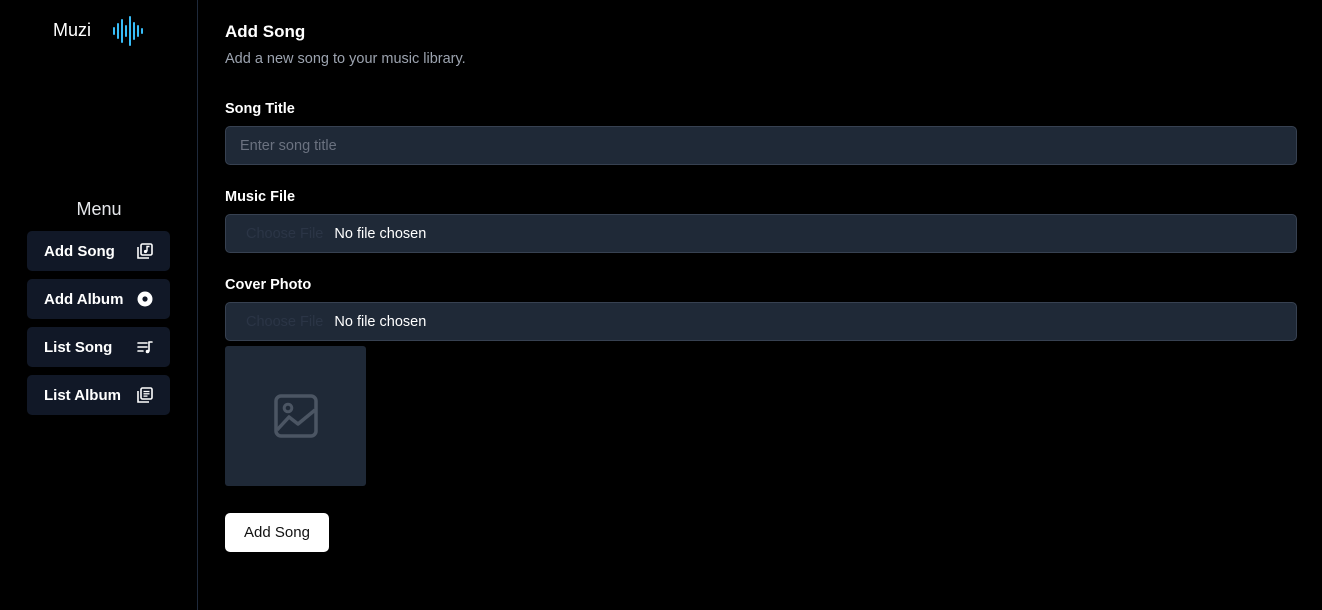  I want to click on sidebar-menu: Add Song Add Album List Song List Album, so click(98, 327).